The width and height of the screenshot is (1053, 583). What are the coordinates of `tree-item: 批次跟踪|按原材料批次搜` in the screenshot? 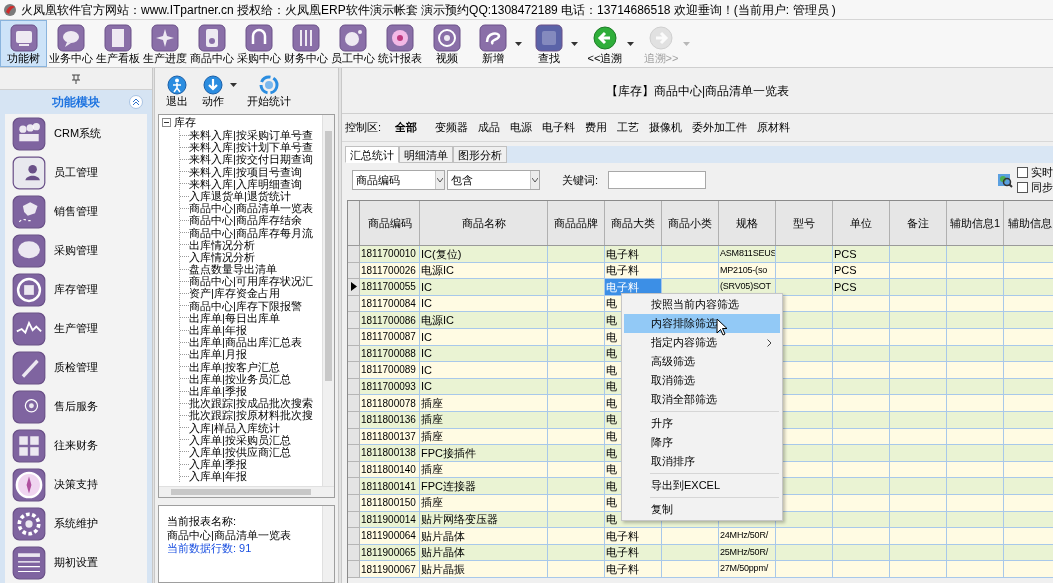 It's located at (251, 415).